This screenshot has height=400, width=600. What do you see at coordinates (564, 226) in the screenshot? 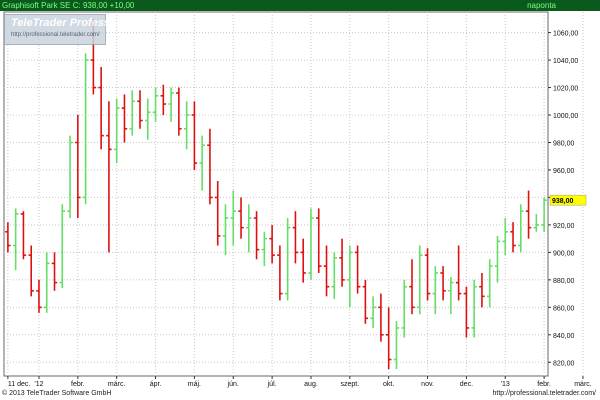
I see `y-tick-label: 920,00` at bounding box center [564, 226].